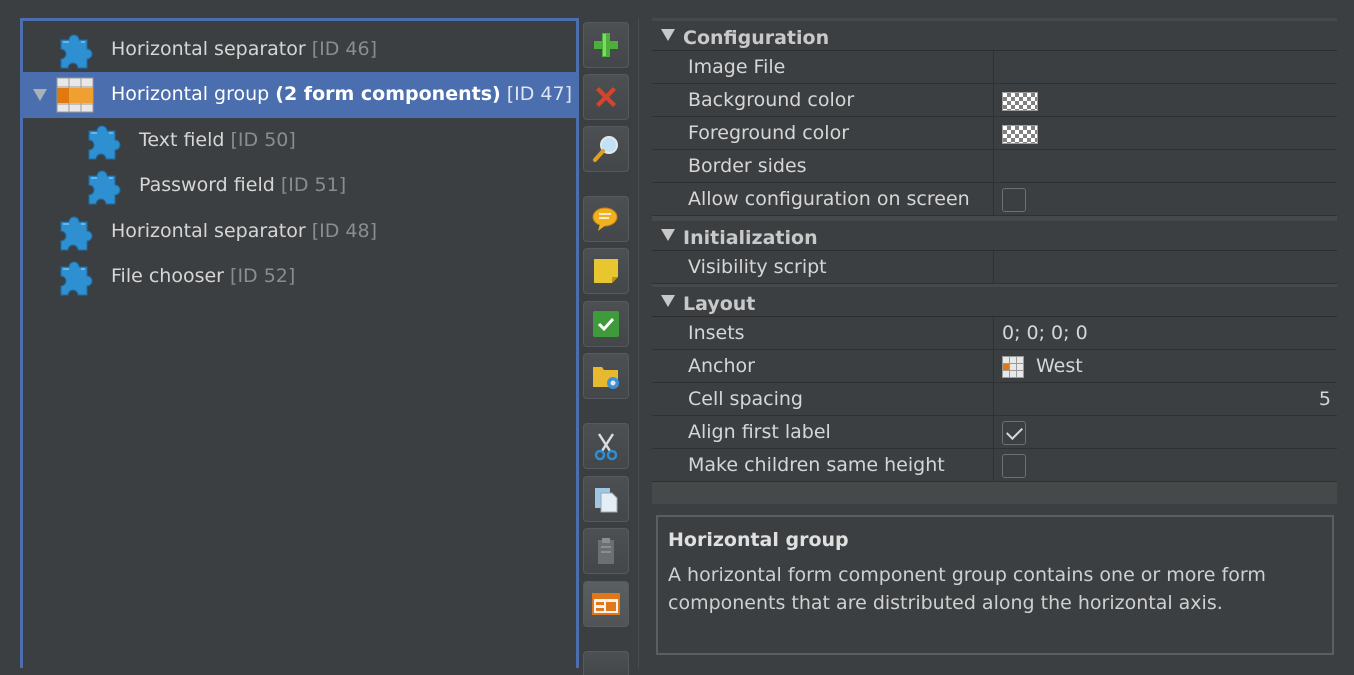  What do you see at coordinates (40, 95) in the screenshot?
I see `expand-arrow-icon` at bounding box center [40, 95].